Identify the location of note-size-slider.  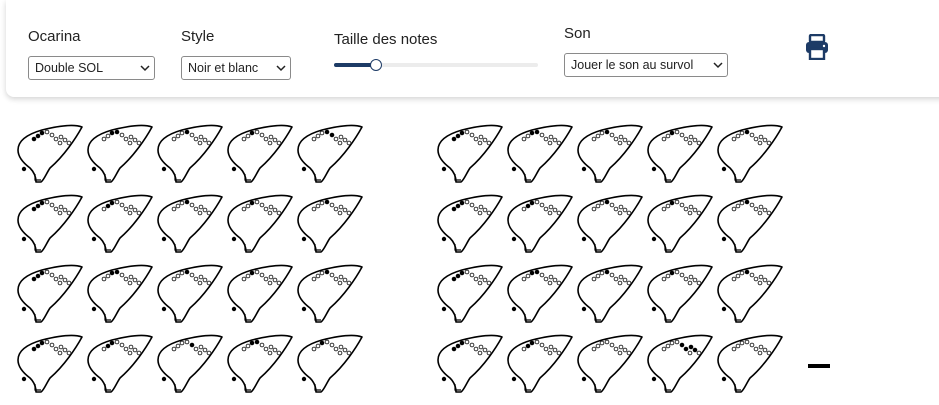
(436, 65).